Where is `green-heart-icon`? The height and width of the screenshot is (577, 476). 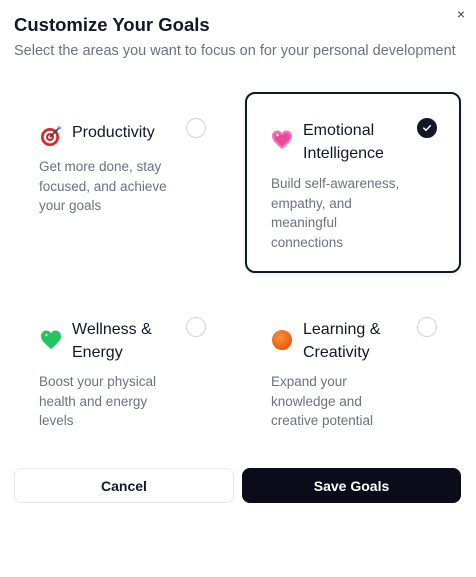 green-heart-icon is located at coordinates (51, 340).